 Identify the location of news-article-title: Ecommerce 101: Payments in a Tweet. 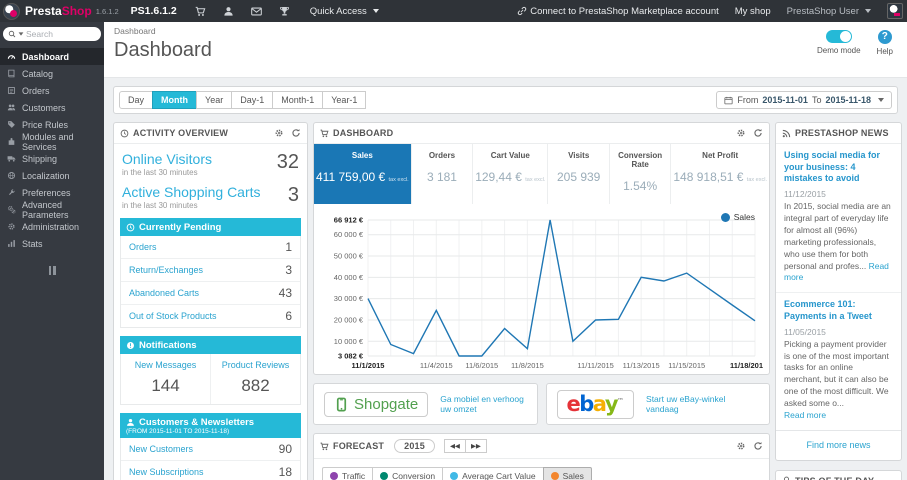
(838, 310).